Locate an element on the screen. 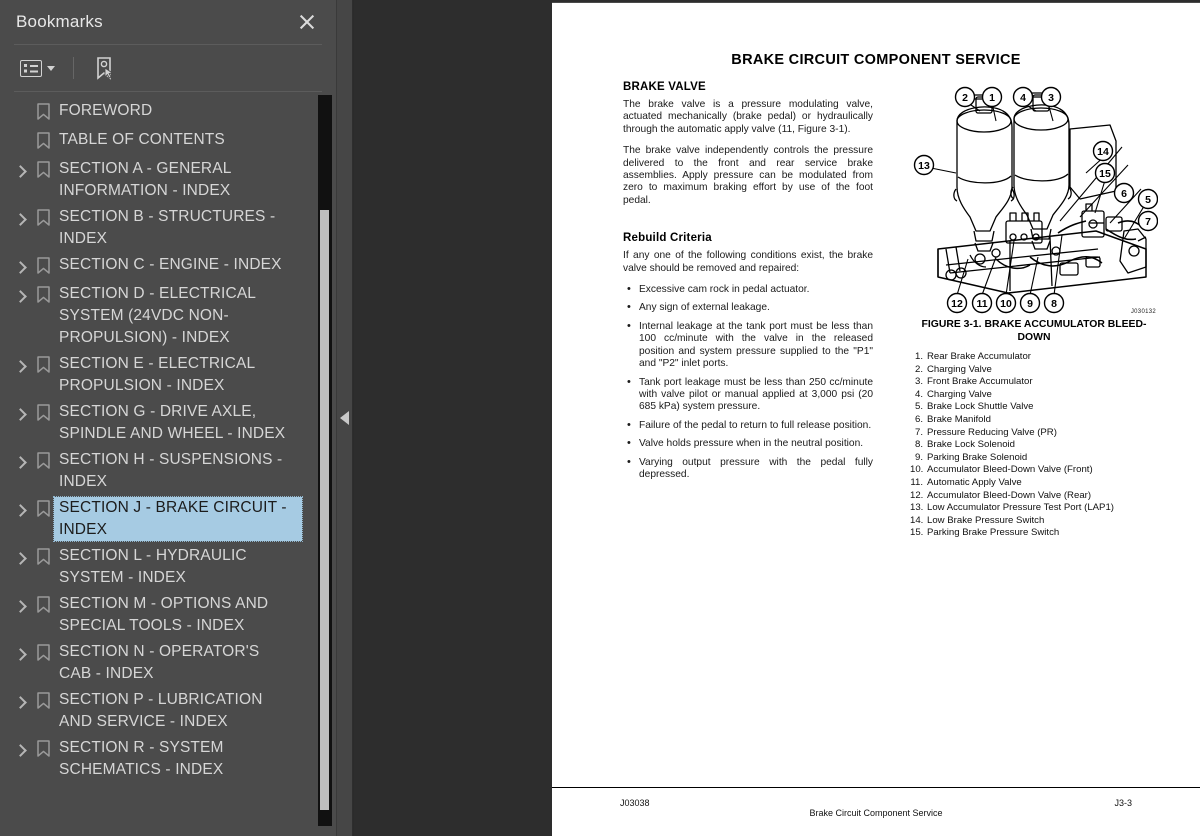 Image resolution: width=1200 pixels, height=836 pixels. callout-bubble: 13 is located at coordinates (924, 165).